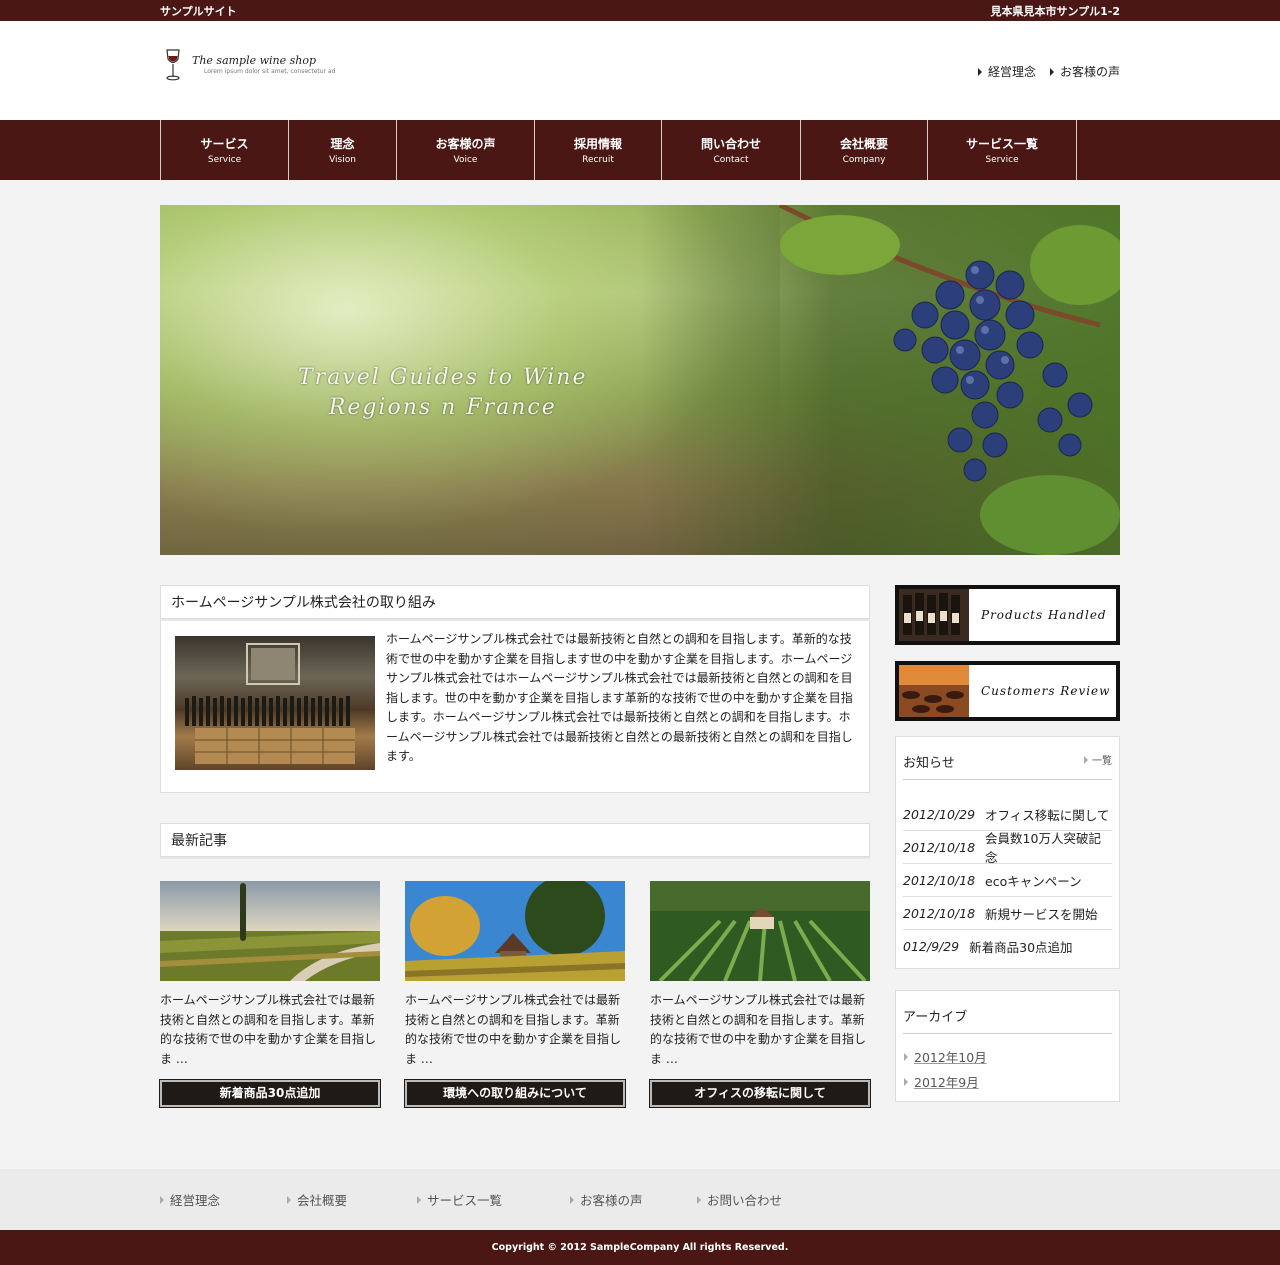 The width and height of the screenshot is (1280, 1265). What do you see at coordinates (465, 144) in the screenshot?
I see `nav-label-jp: お客様の声` at bounding box center [465, 144].